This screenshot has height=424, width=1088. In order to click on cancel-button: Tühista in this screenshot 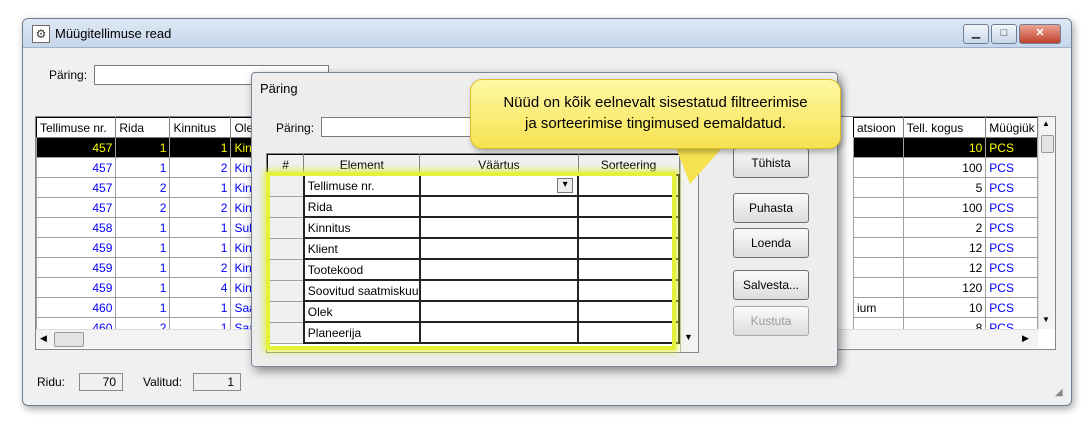, I will do `click(771, 163)`.